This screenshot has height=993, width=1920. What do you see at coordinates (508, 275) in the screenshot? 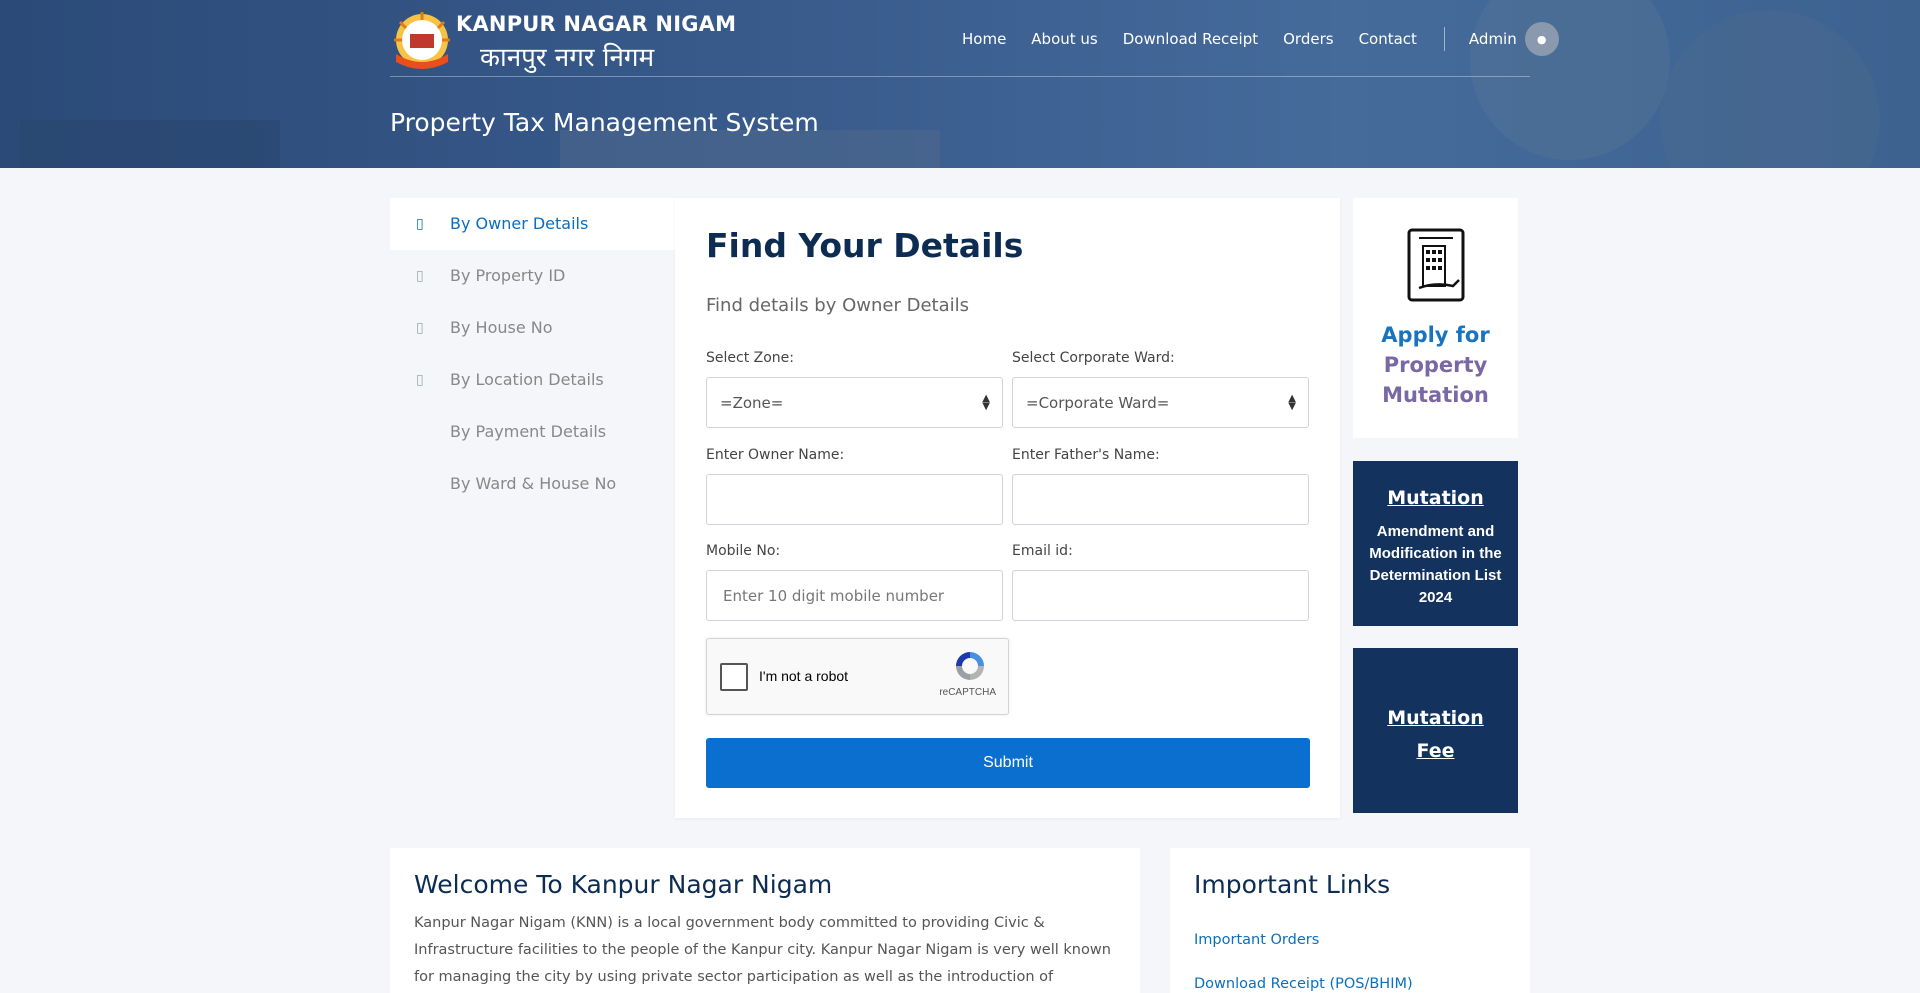
I see `sidebar-item-label: By Property ID` at bounding box center [508, 275].